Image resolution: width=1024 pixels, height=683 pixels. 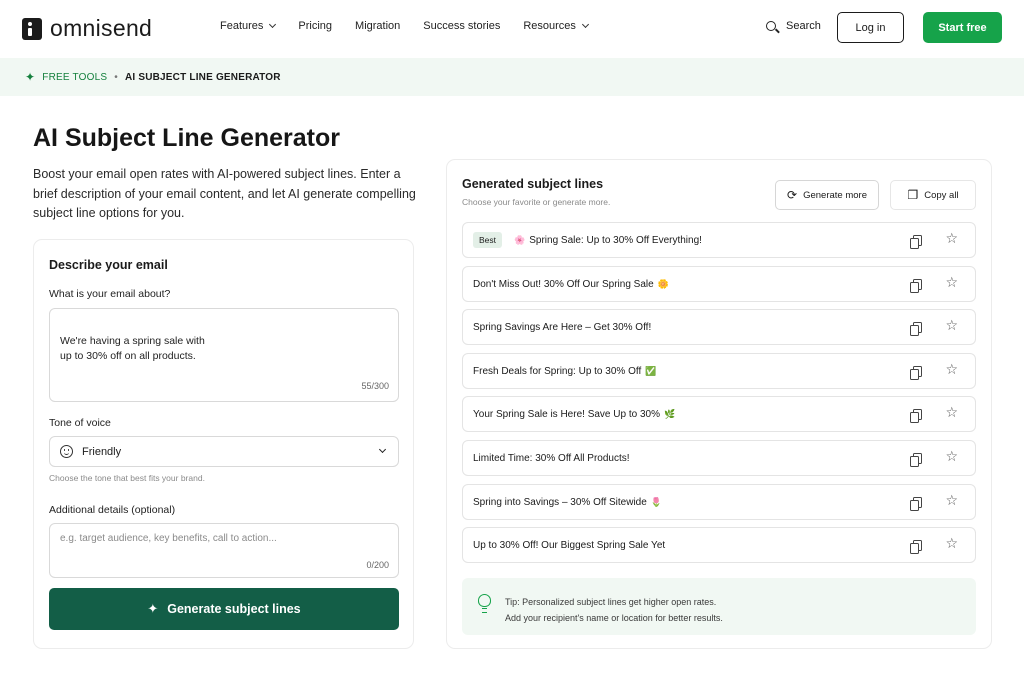 What do you see at coordinates (560, 502) in the screenshot?
I see `subject-line-text: Spring into Savings – 30% Off Sitewide` at bounding box center [560, 502].